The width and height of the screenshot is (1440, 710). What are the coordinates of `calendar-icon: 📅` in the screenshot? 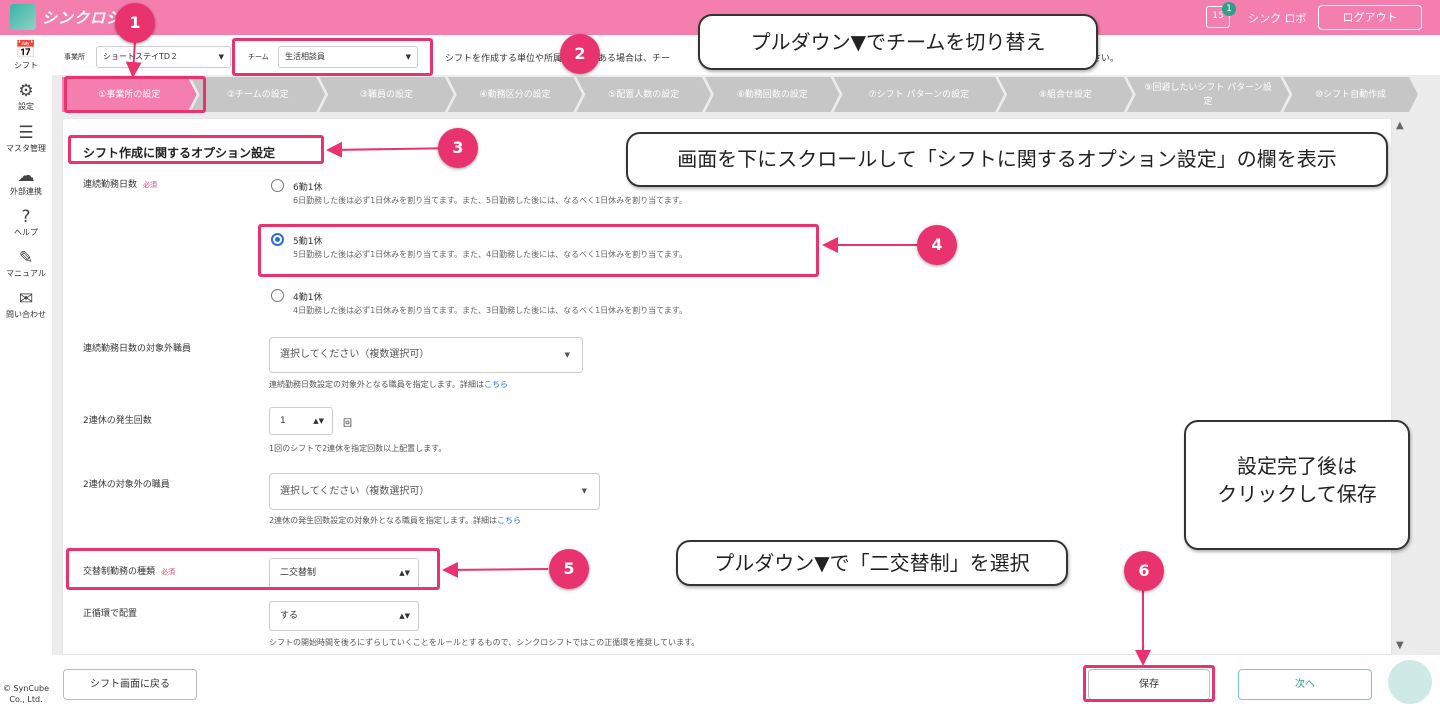 It's located at (26, 50).